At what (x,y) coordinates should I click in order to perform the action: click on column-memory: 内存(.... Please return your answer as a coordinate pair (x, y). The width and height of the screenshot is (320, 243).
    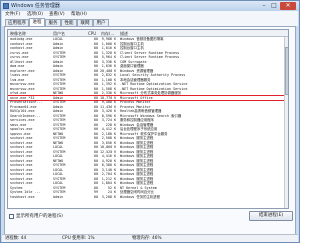
    Looking at the image, I should click on (107, 33).